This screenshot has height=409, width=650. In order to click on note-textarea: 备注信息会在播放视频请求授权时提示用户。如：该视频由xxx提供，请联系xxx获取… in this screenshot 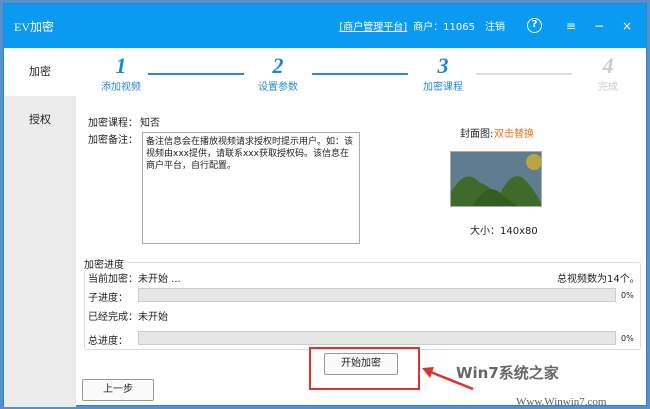, I will do `click(251, 188)`.